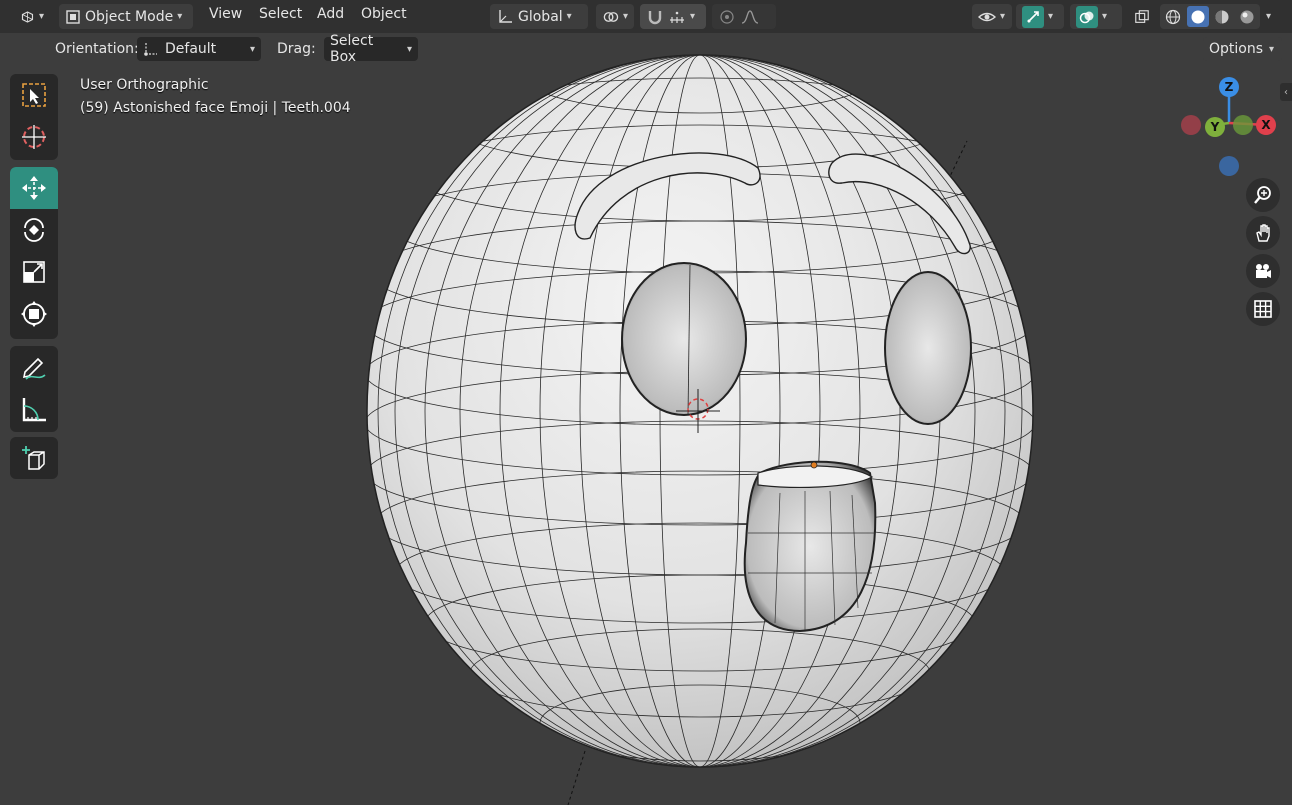 This screenshot has width=1292, height=805. I want to click on toolbar-select-group, so click(34, 117).